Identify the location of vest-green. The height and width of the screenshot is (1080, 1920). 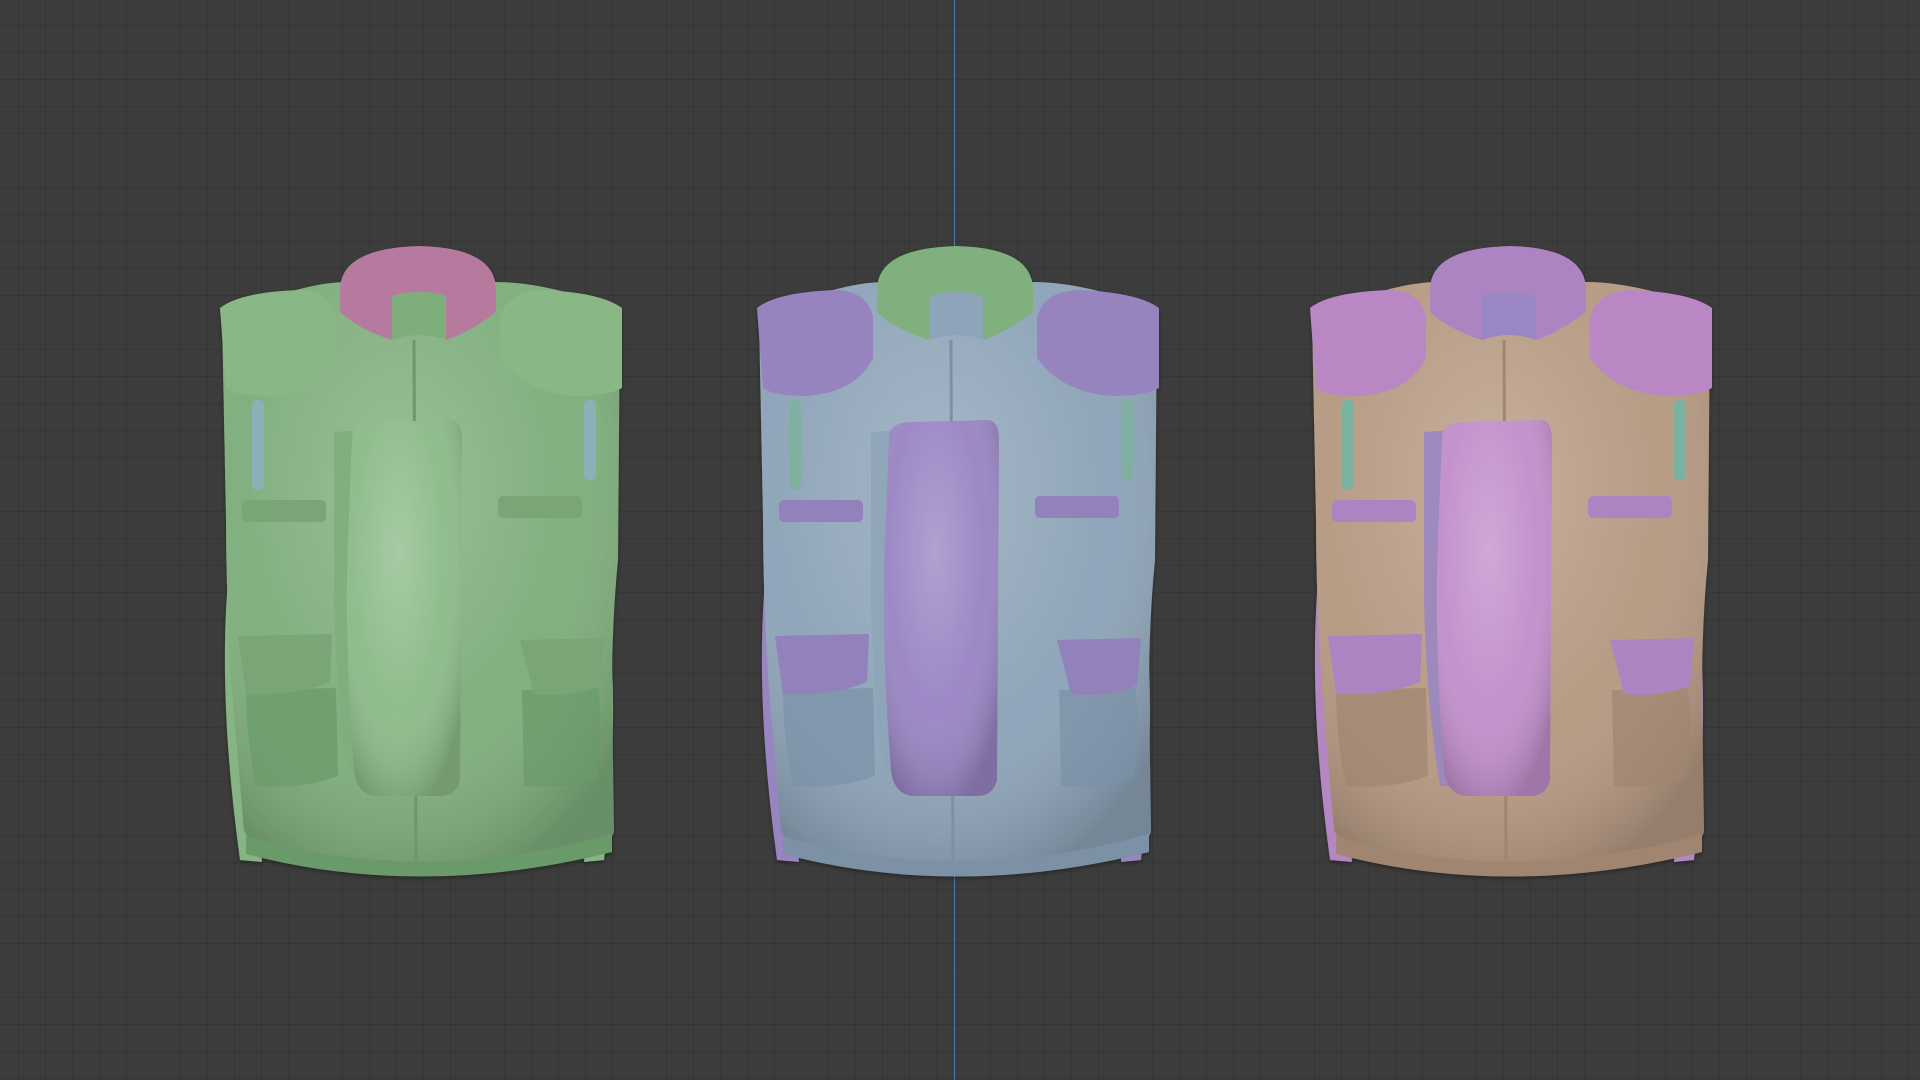
(421, 561).